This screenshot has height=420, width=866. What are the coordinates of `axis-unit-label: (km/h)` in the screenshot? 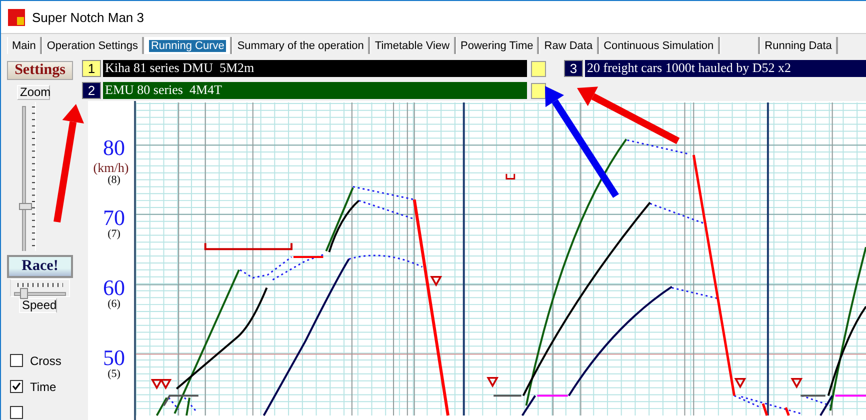 It's located at (111, 167).